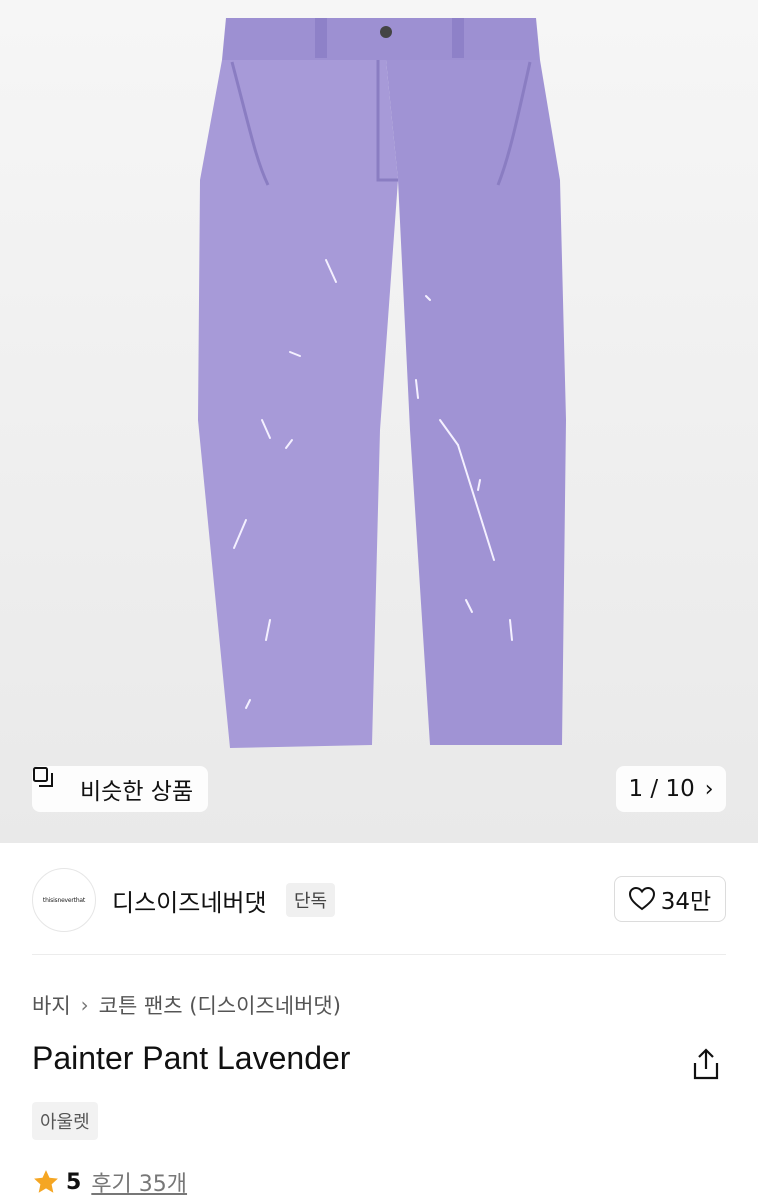  I want to click on similar-products-button: 비슷한 상품, so click(120, 789).